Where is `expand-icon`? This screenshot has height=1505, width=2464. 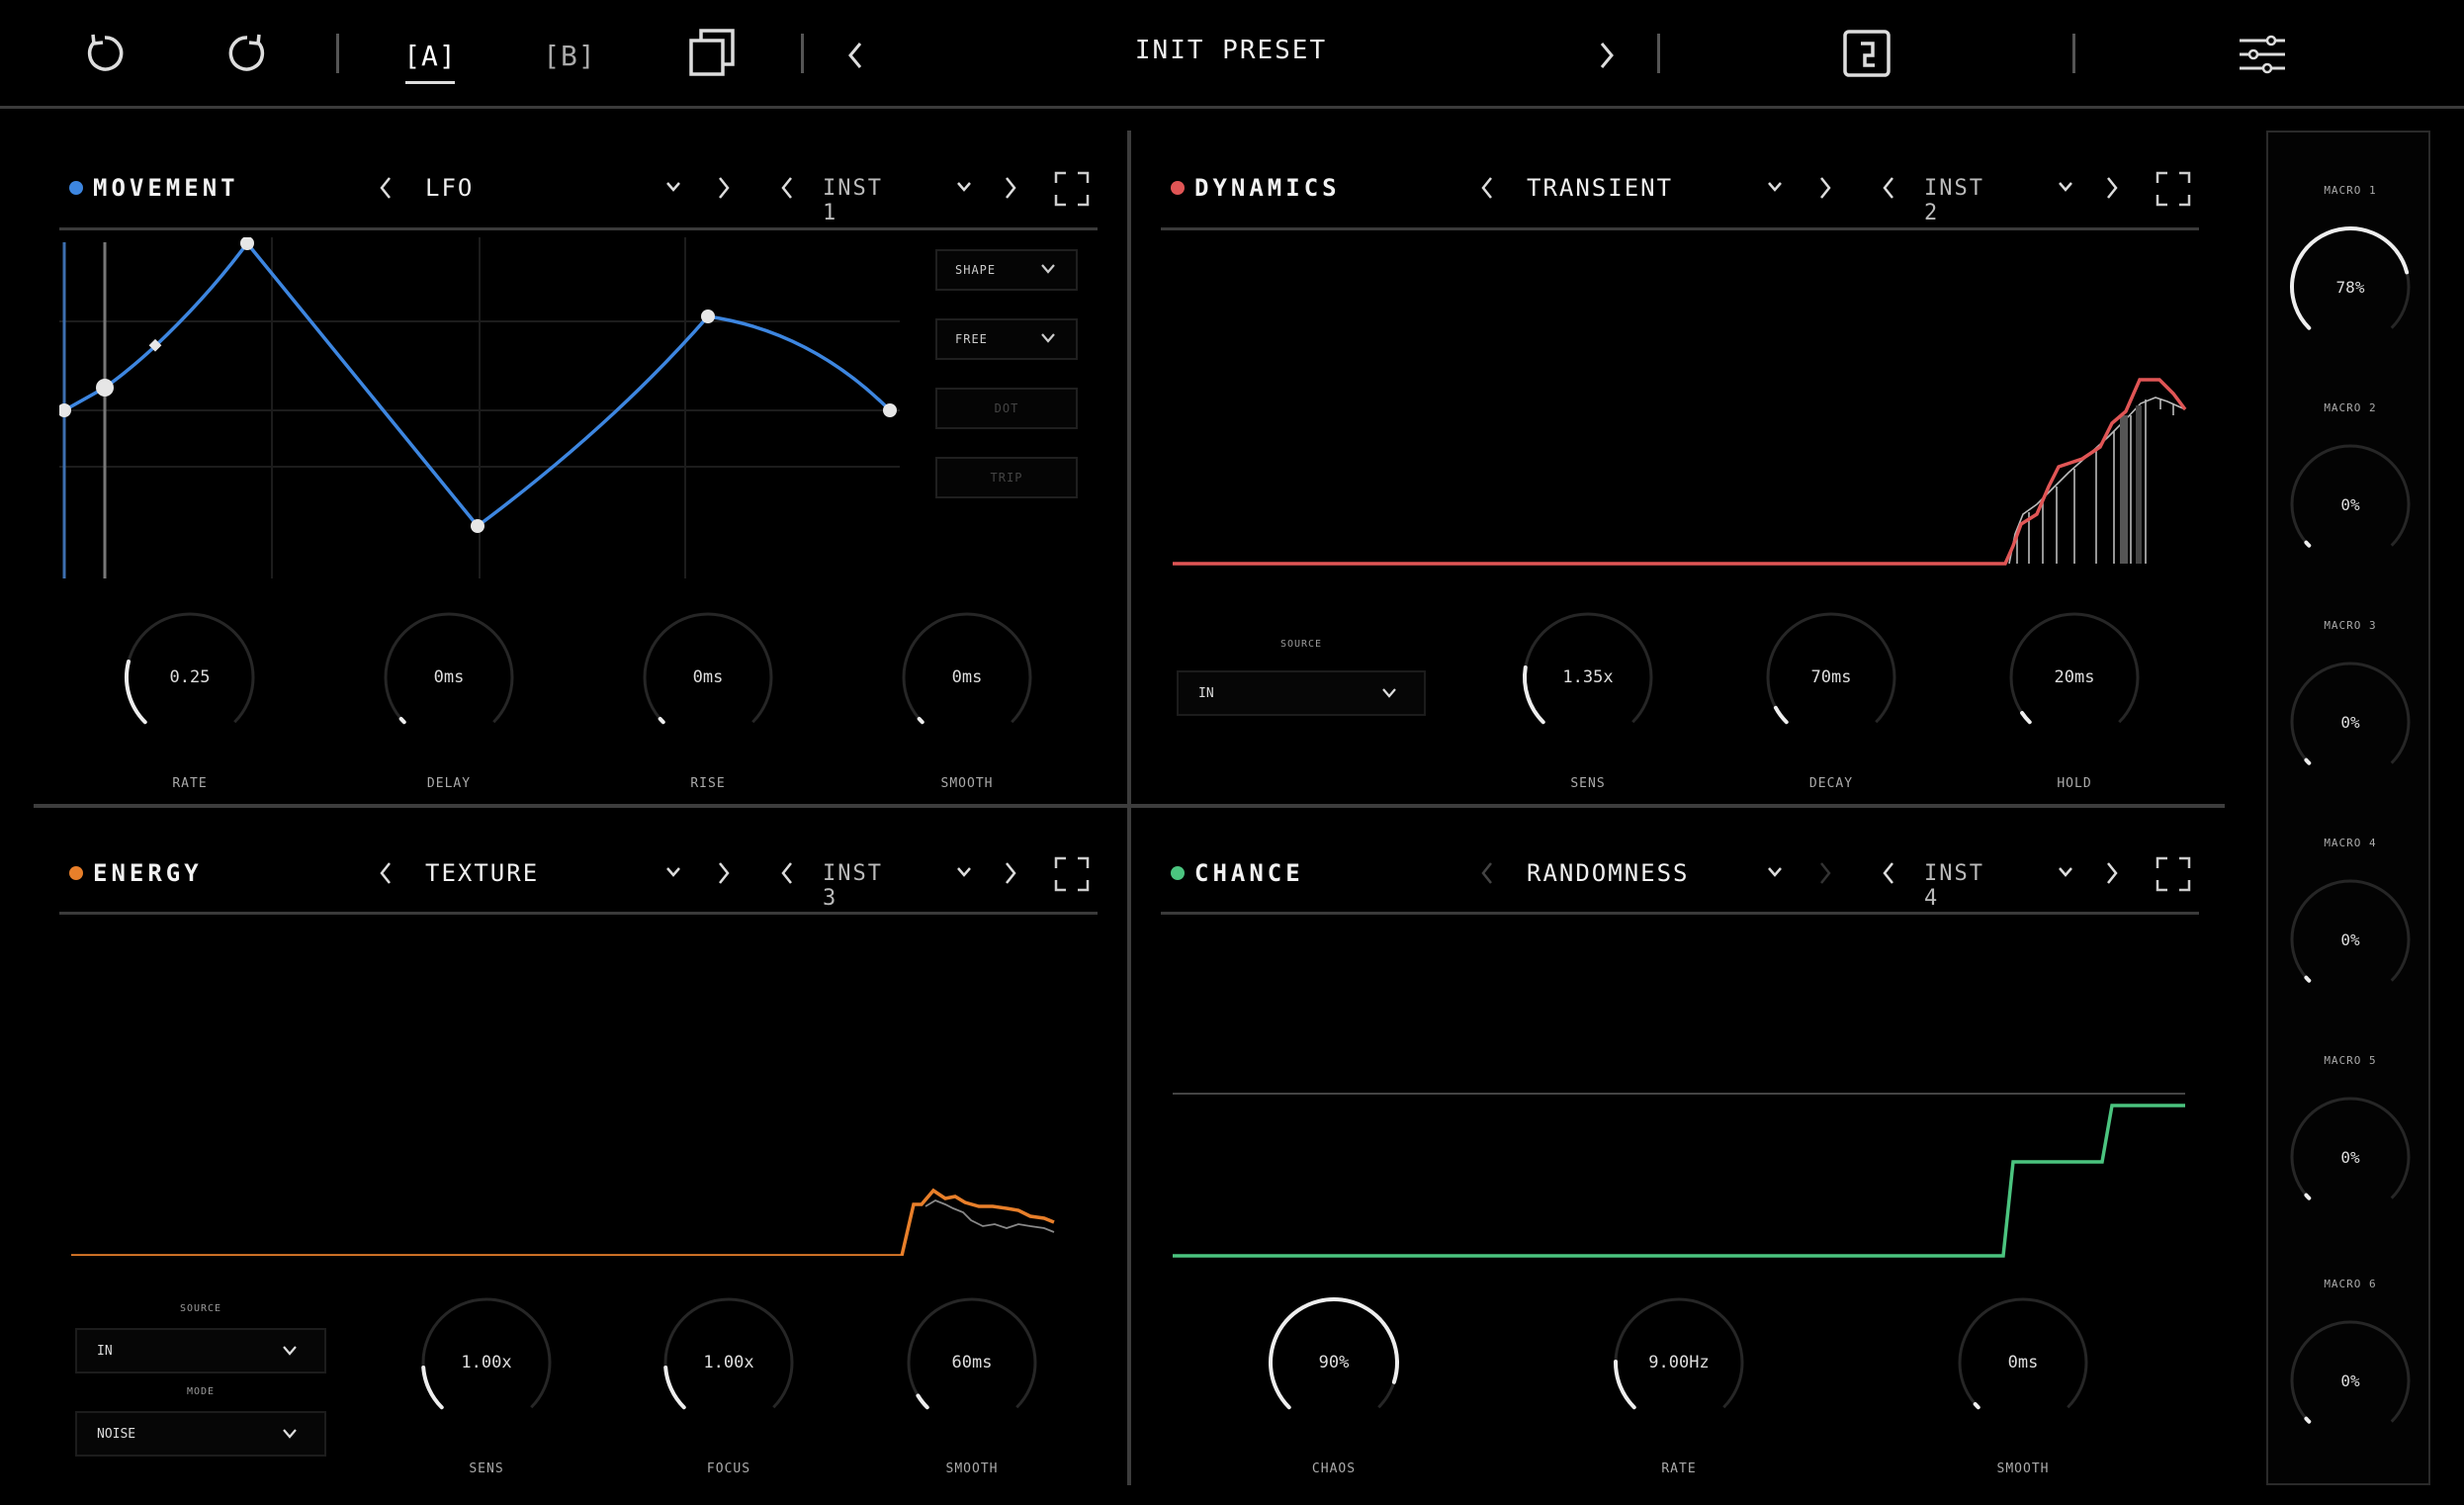 expand-icon is located at coordinates (2174, 874).